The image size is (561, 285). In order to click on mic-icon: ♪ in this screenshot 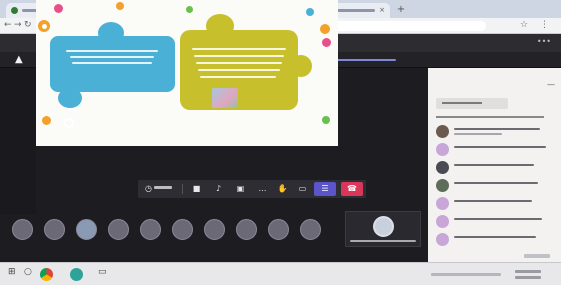, I will do `click(218, 189)`.